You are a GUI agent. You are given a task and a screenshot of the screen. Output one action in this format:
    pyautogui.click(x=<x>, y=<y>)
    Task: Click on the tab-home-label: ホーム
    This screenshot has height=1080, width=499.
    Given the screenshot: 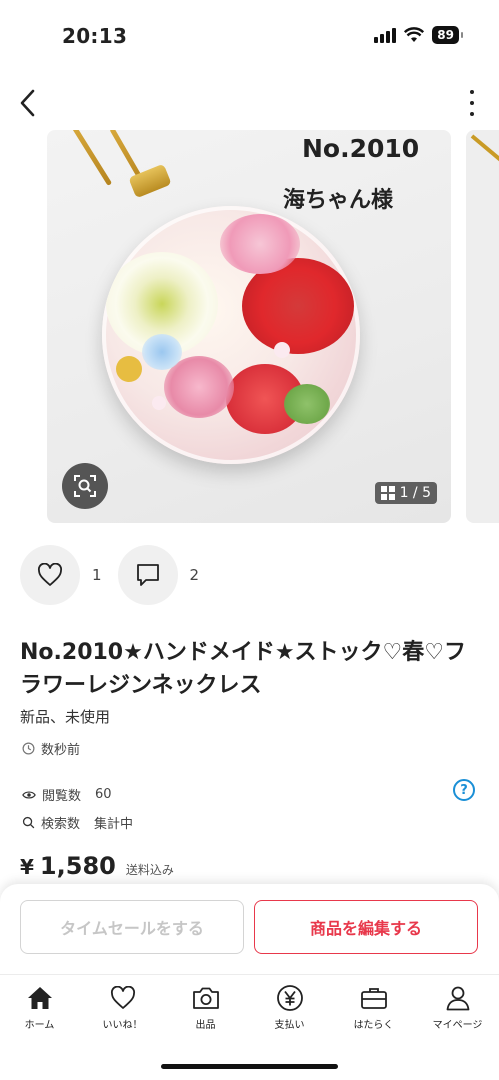 What is the action you would take?
    pyautogui.click(x=39, y=1025)
    